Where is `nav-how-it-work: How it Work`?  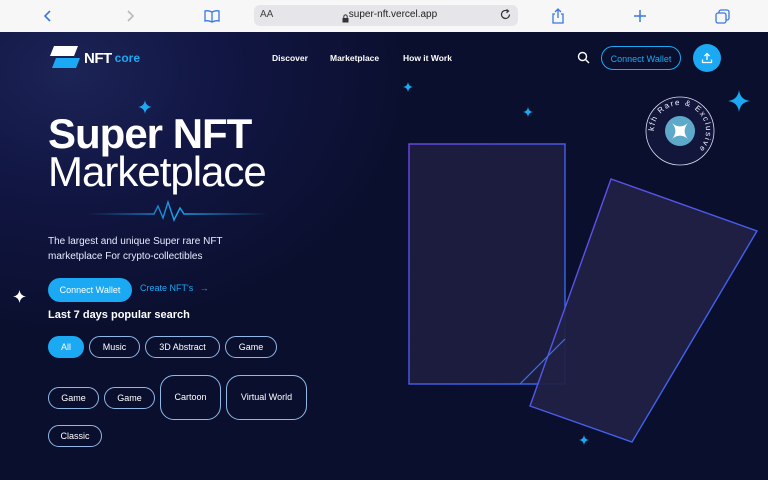
nav-how-it-work: How it Work is located at coordinates (427, 58).